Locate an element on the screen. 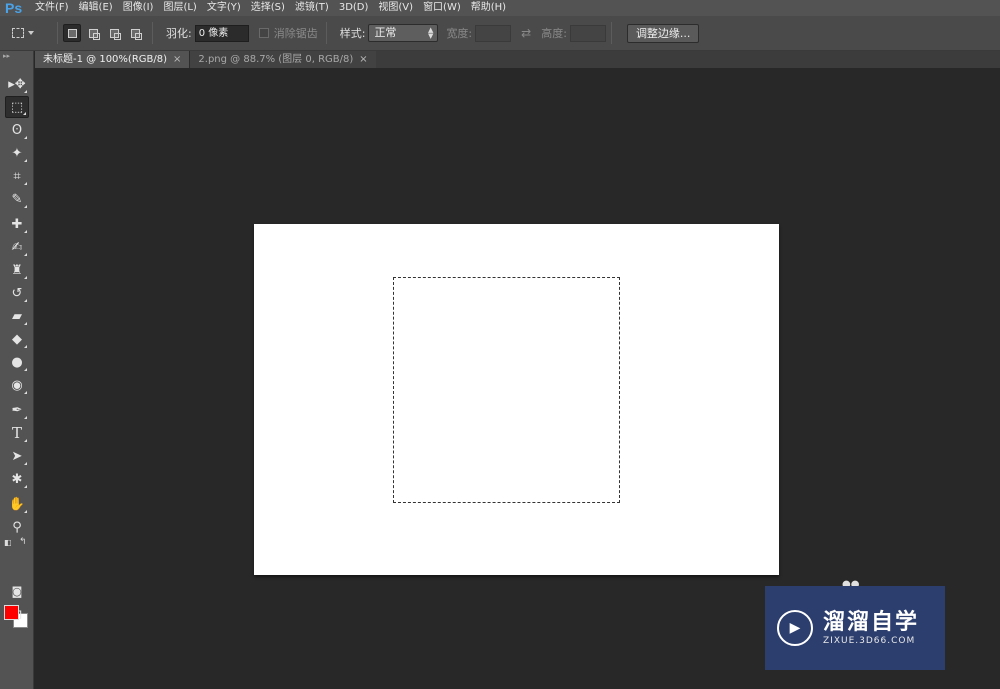 This screenshot has width=1000, height=689. paint-bucket-icon: ◆ is located at coordinates (17, 339).